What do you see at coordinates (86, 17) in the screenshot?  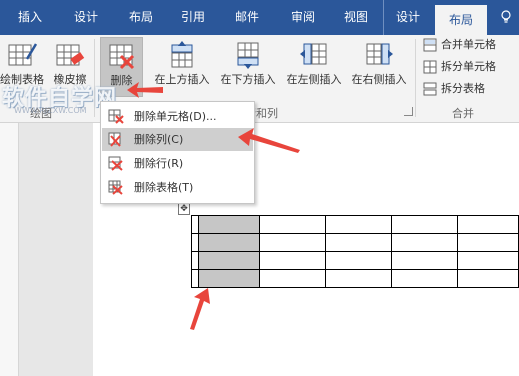 I see `tab-design: 设计` at bounding box center [86, 17].